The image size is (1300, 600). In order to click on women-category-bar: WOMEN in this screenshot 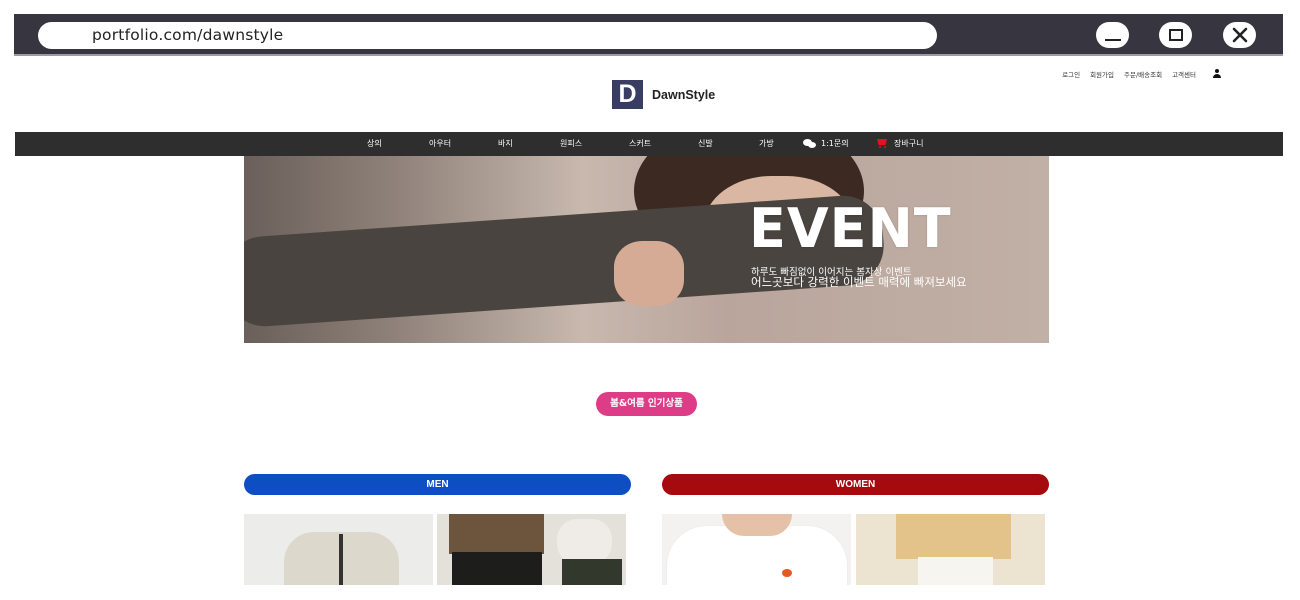, I will do `click(855, 484)`.